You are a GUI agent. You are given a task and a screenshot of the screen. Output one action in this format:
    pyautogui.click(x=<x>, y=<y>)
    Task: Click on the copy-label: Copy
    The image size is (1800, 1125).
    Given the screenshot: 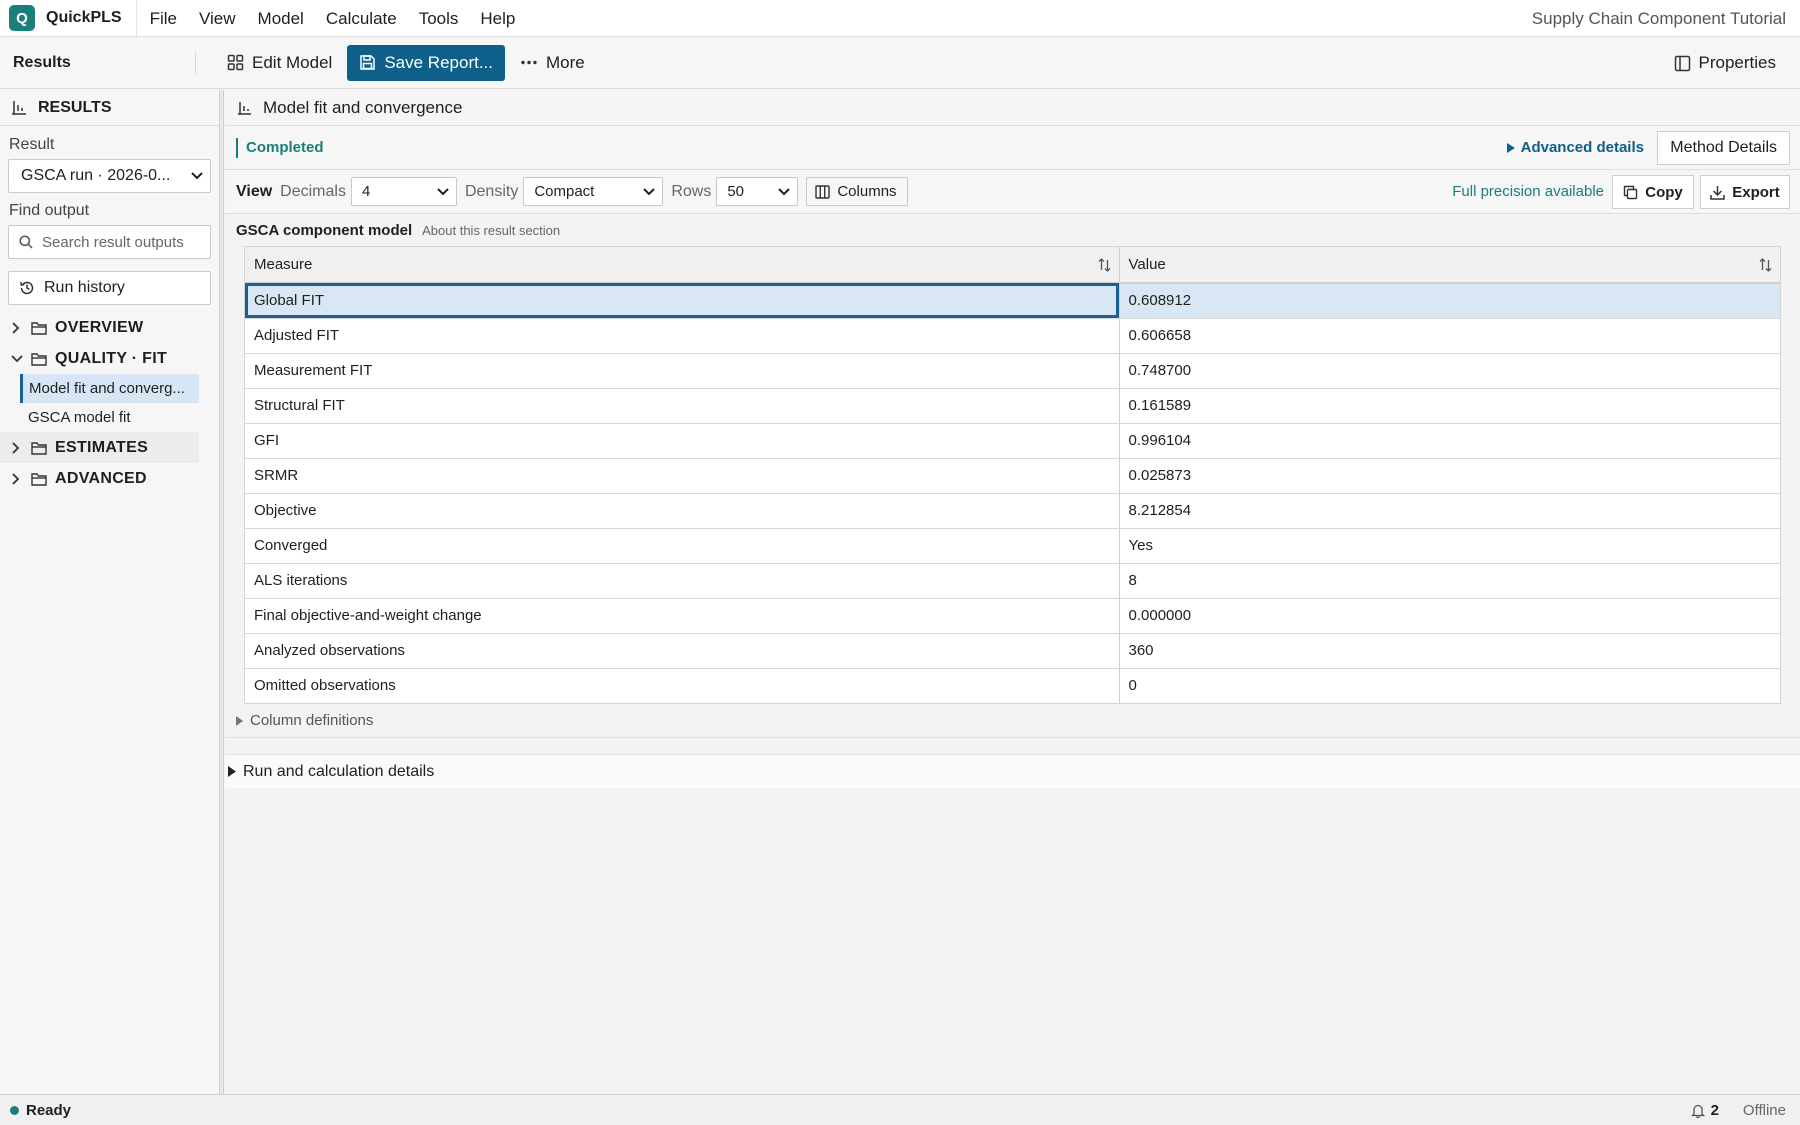 What is the action you would take?
    pyautogui.click(x=1664, y=192)
    